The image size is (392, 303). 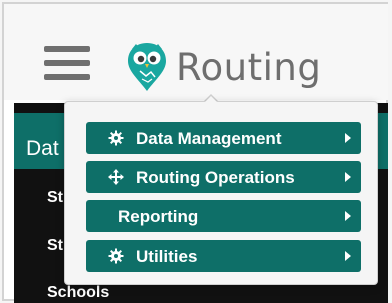 I want to click on brand-name: Routing, so click(x=249, y=67).